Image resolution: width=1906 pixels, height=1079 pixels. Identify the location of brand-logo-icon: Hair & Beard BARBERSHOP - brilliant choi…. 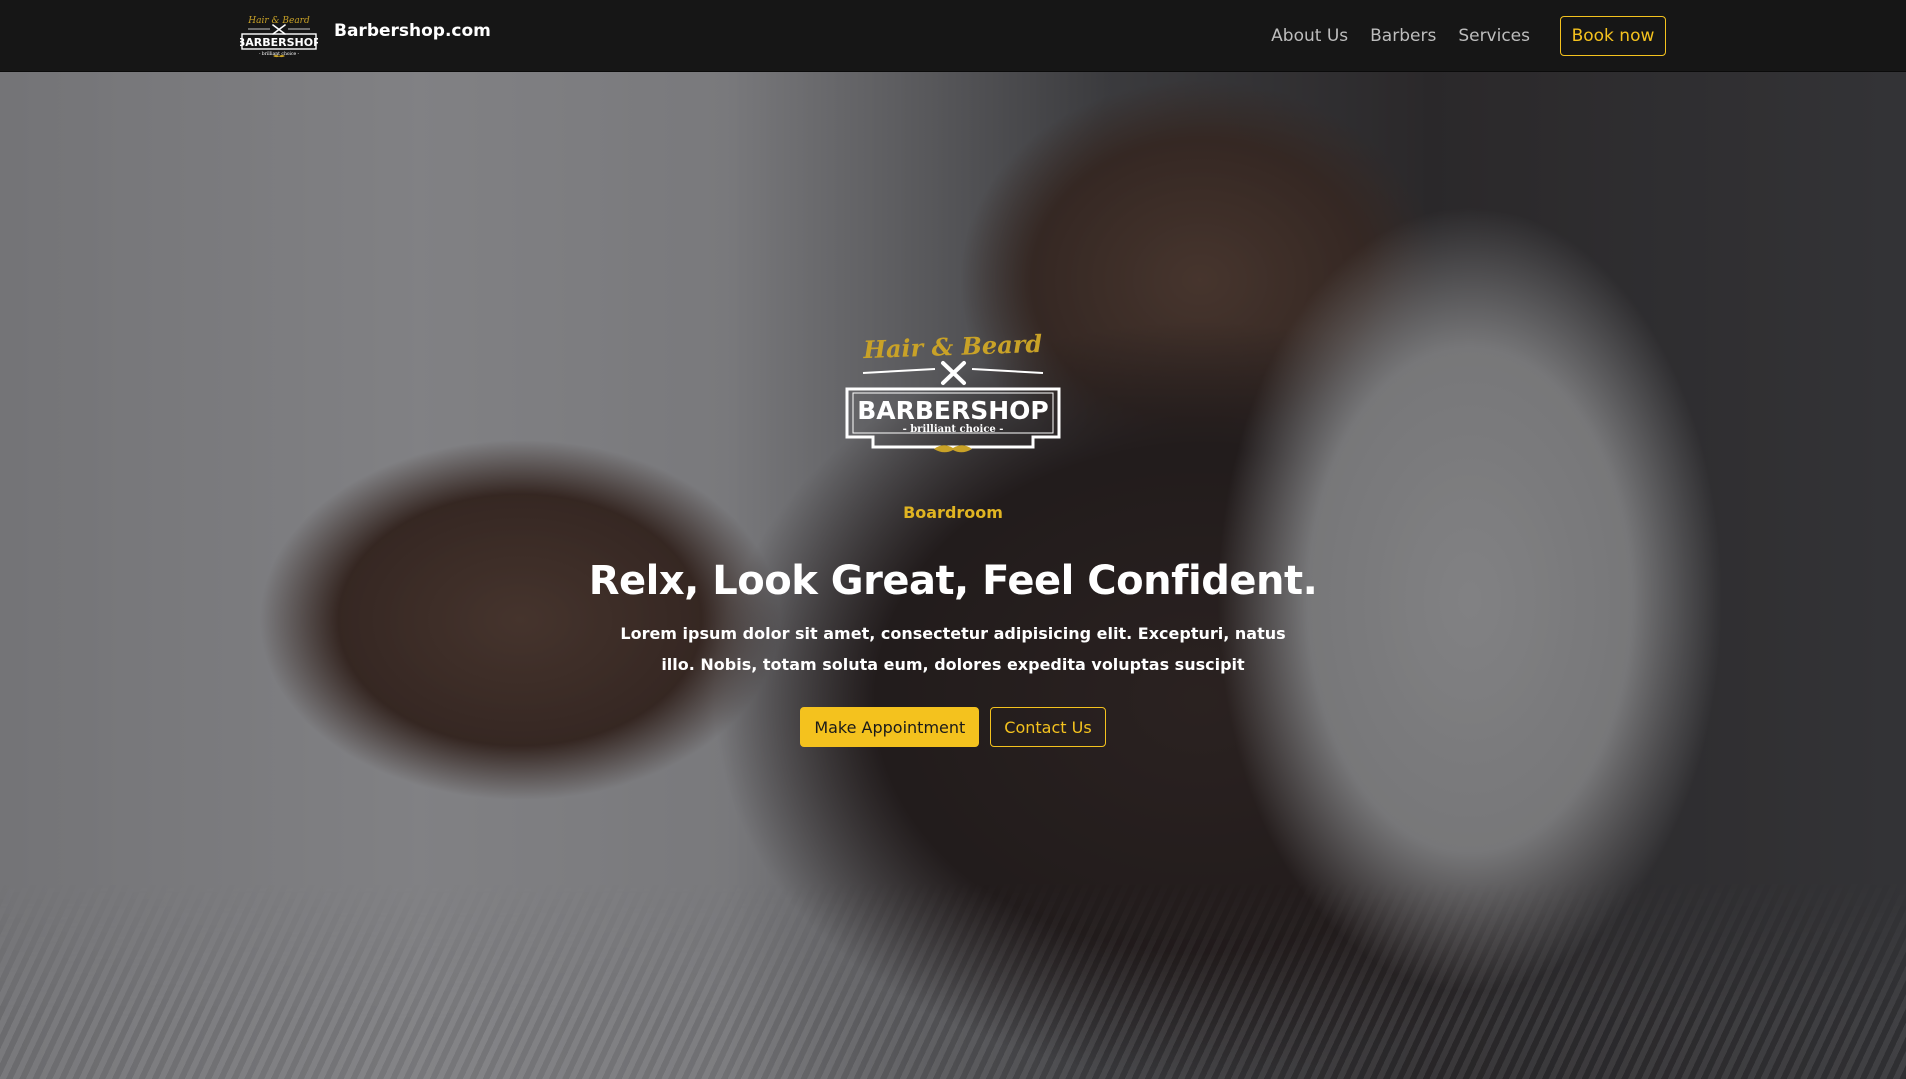
(279, 37).